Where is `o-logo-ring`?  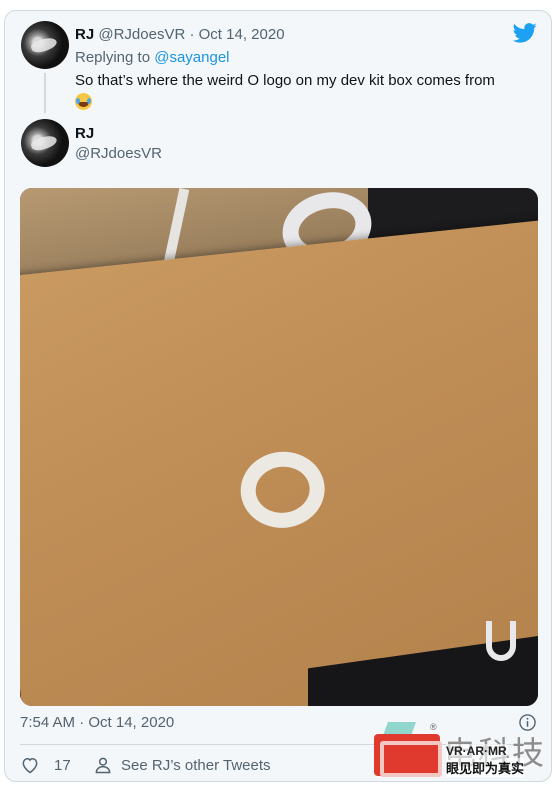
o-logo-ring is located at coordinates (282, 489).